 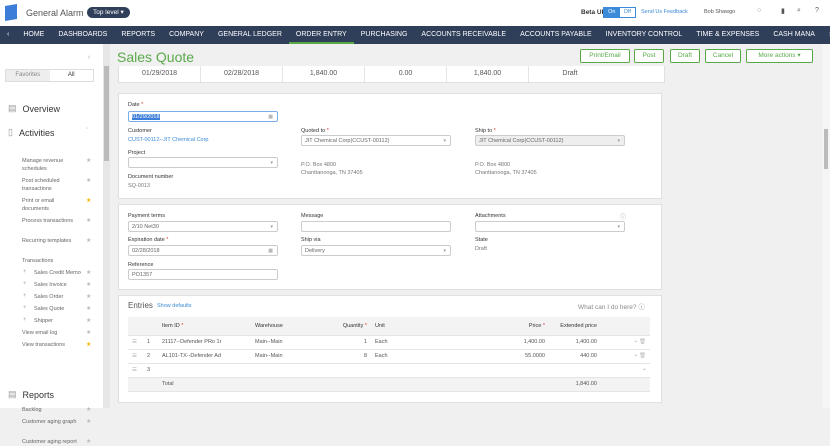 I want to click on page-scrollbar, so click(x=826, y=226).